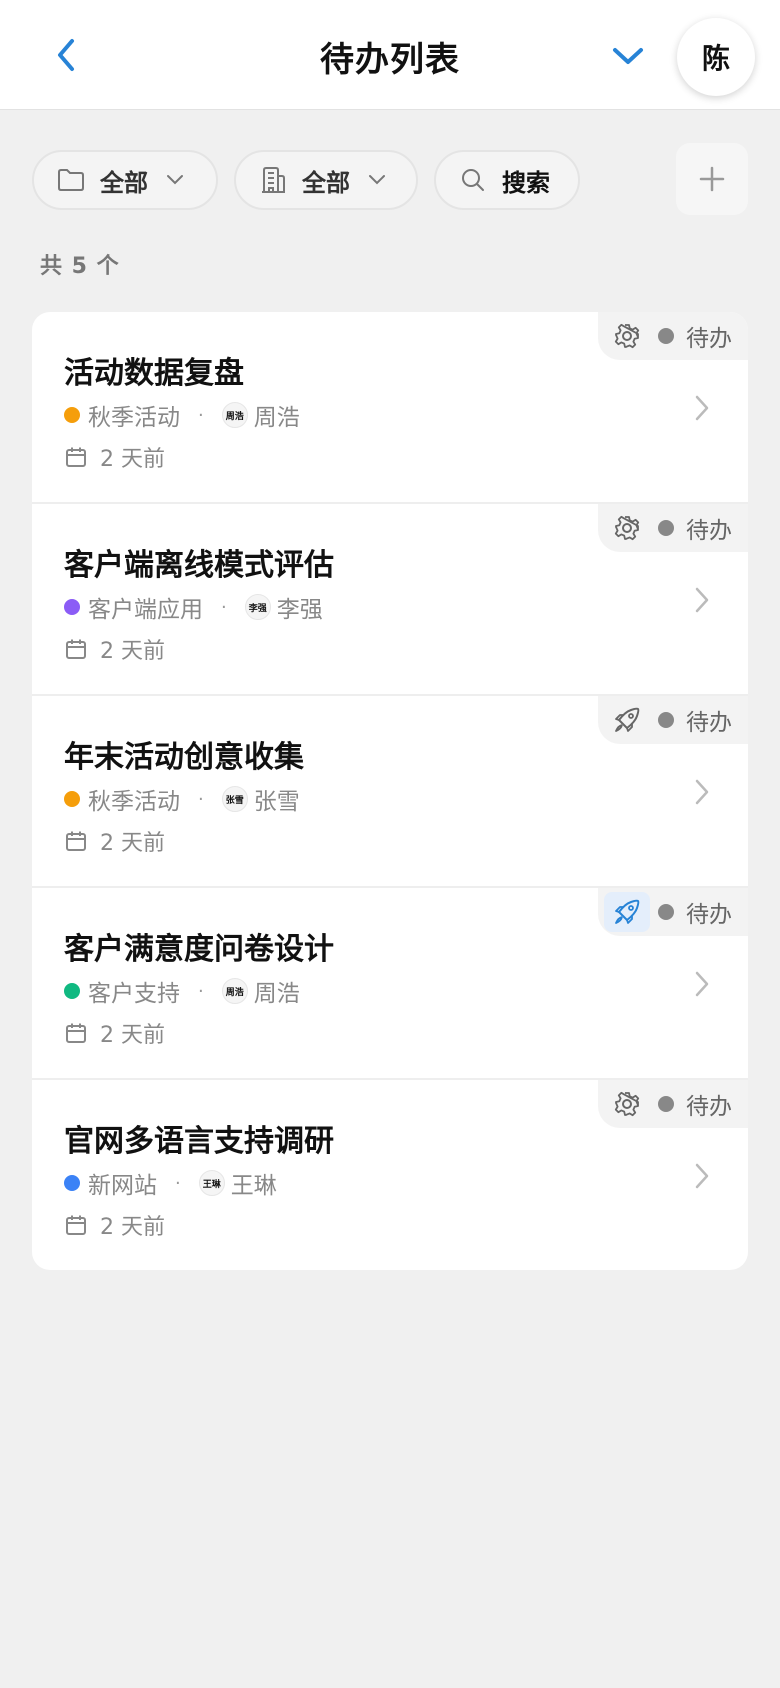 This screenshot has width=780, height=1688. Describe the element at coordinates (154, 373) in the screenshot. I see `task-title: 活动数据复盘` at that location.